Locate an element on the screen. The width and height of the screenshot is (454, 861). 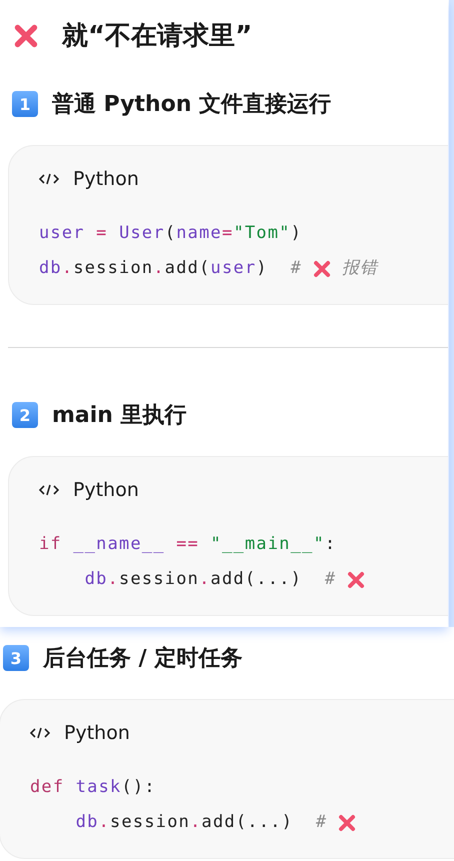
section-heading: 后台任务 / 定时任务 is located at coordinates (142, 658).